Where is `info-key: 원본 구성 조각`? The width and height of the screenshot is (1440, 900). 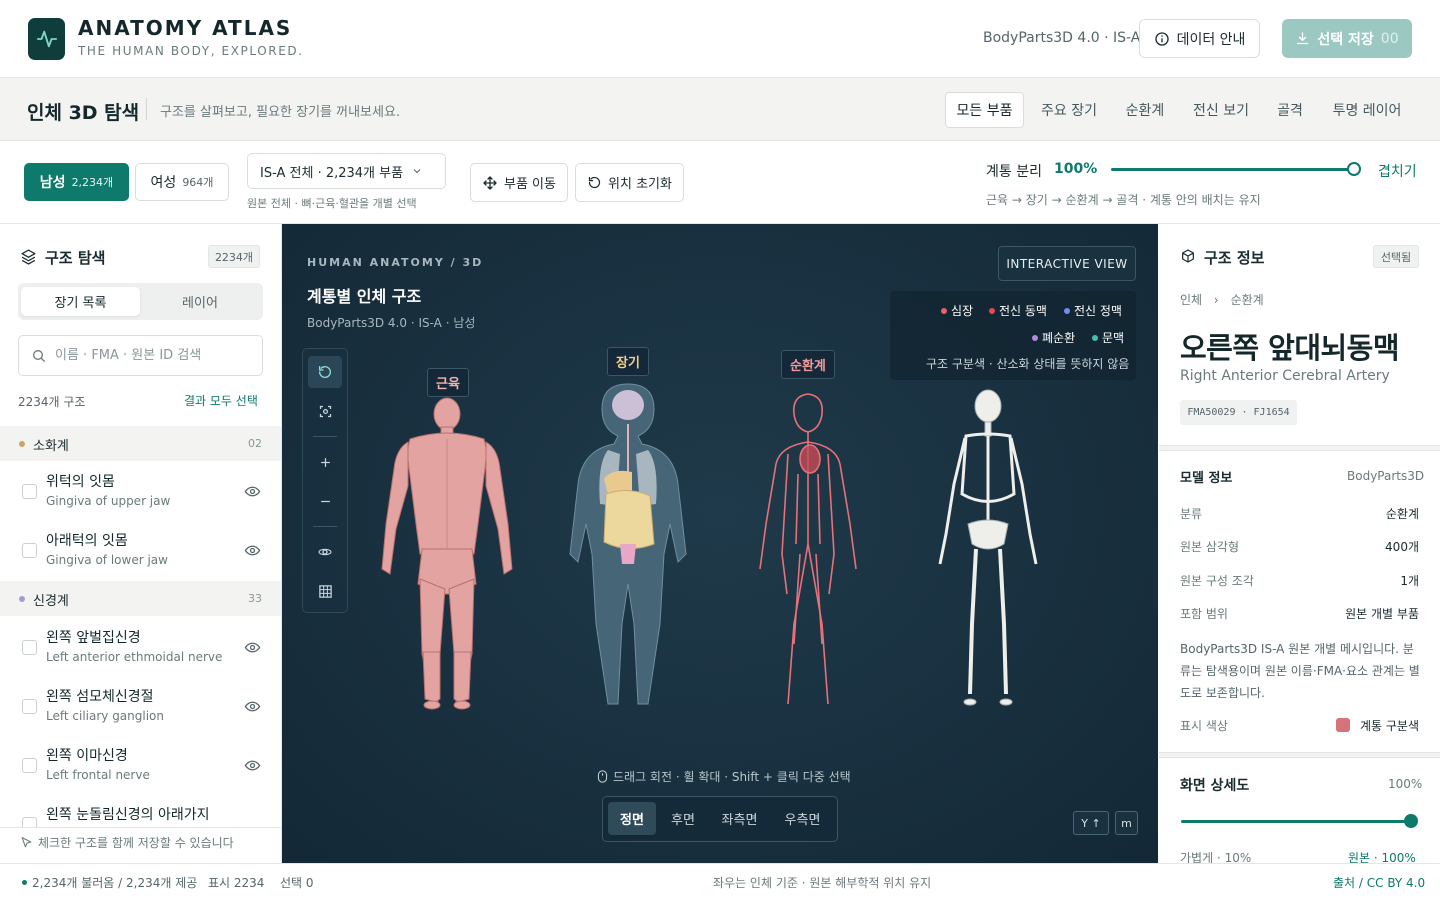 info-key: 원본 구성 조각 is located at coordinates (1217, 581).